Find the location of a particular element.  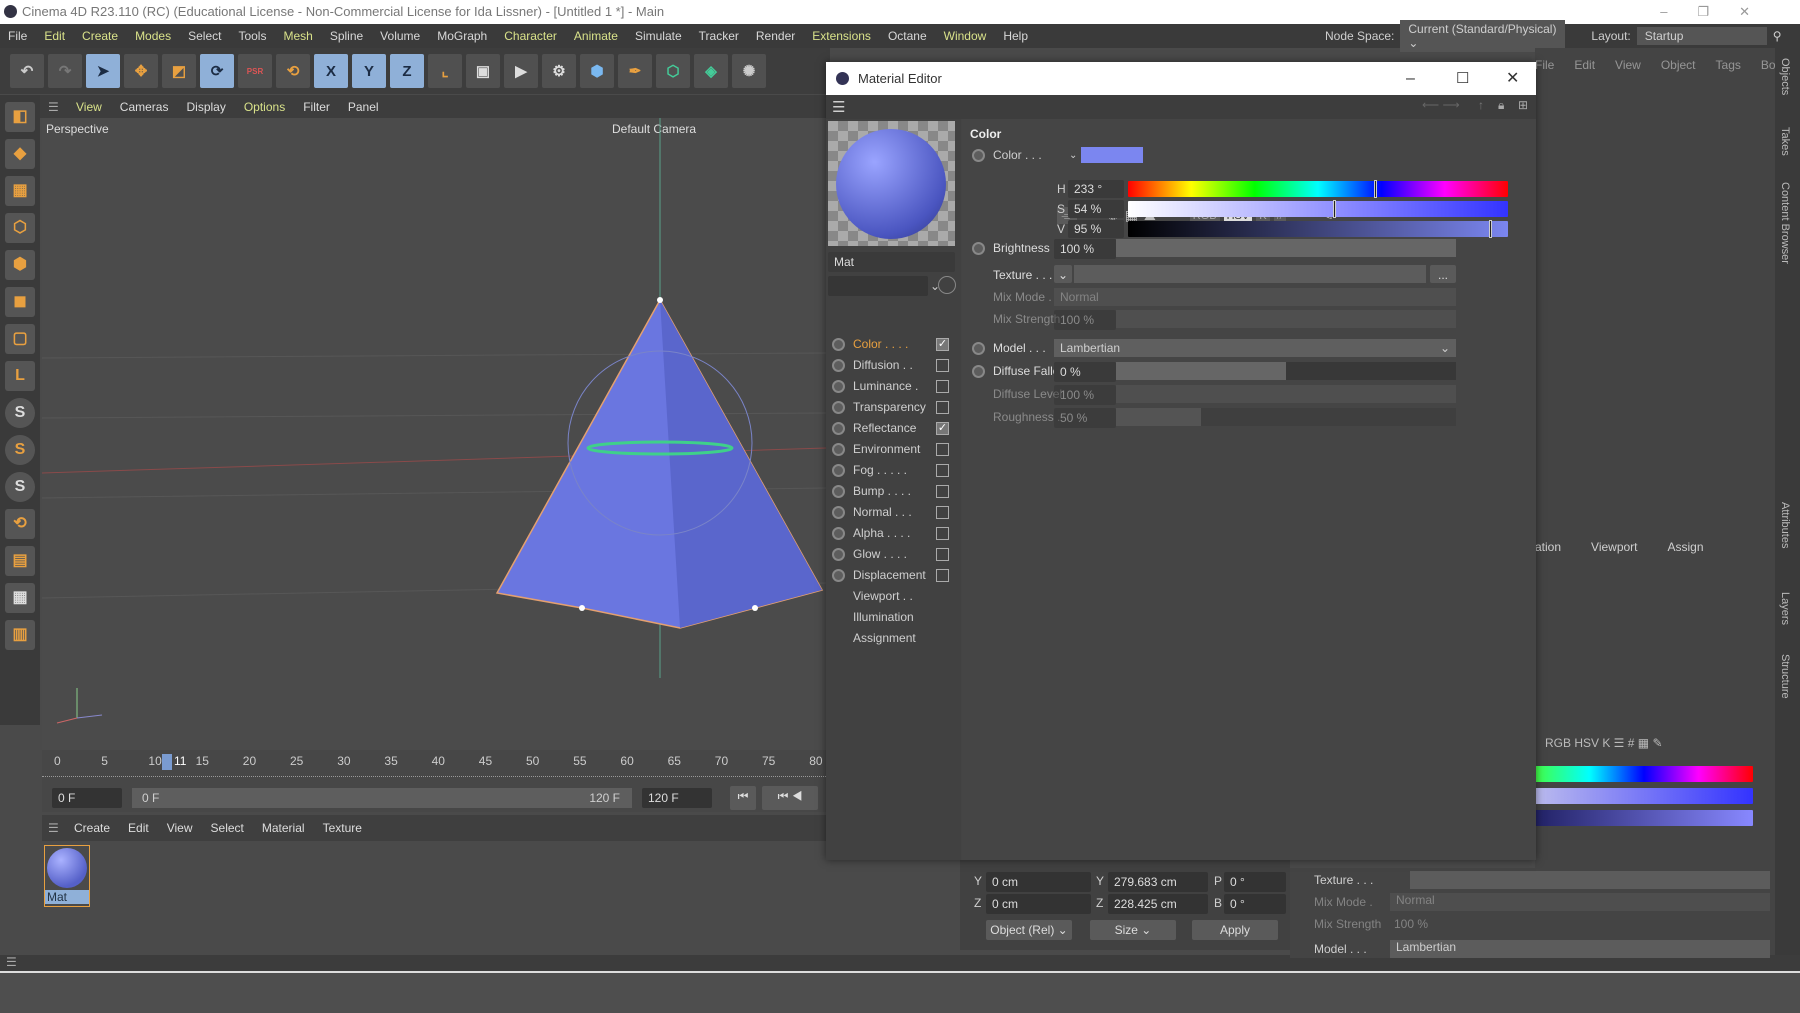

scale-tool-button: ◩ is located at coordinates (179, 71).